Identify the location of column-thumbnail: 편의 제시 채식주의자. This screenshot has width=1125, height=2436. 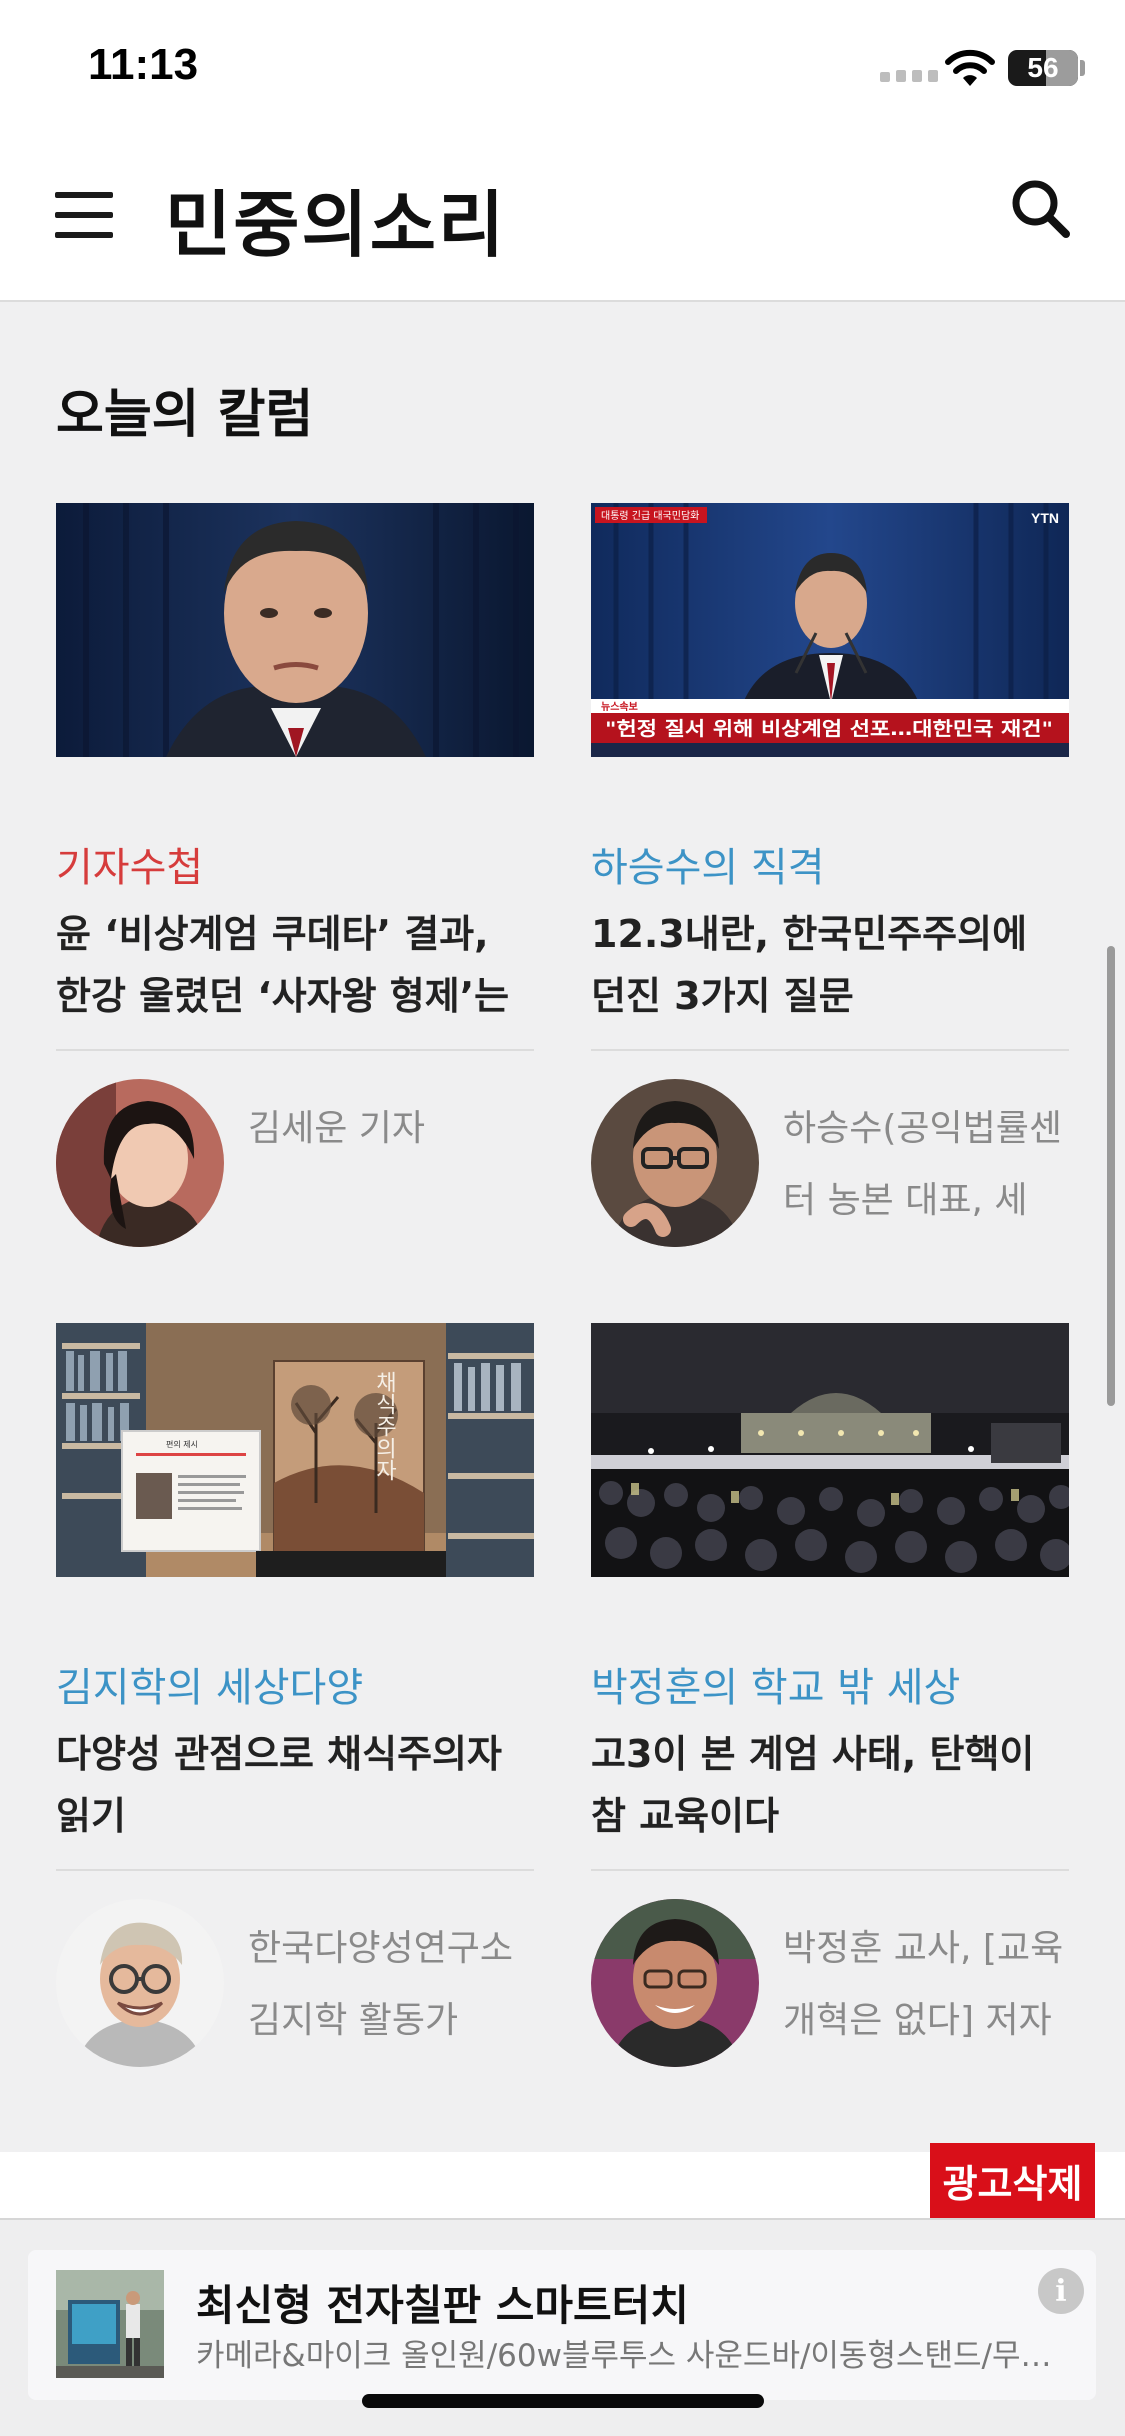
(295, 1450).